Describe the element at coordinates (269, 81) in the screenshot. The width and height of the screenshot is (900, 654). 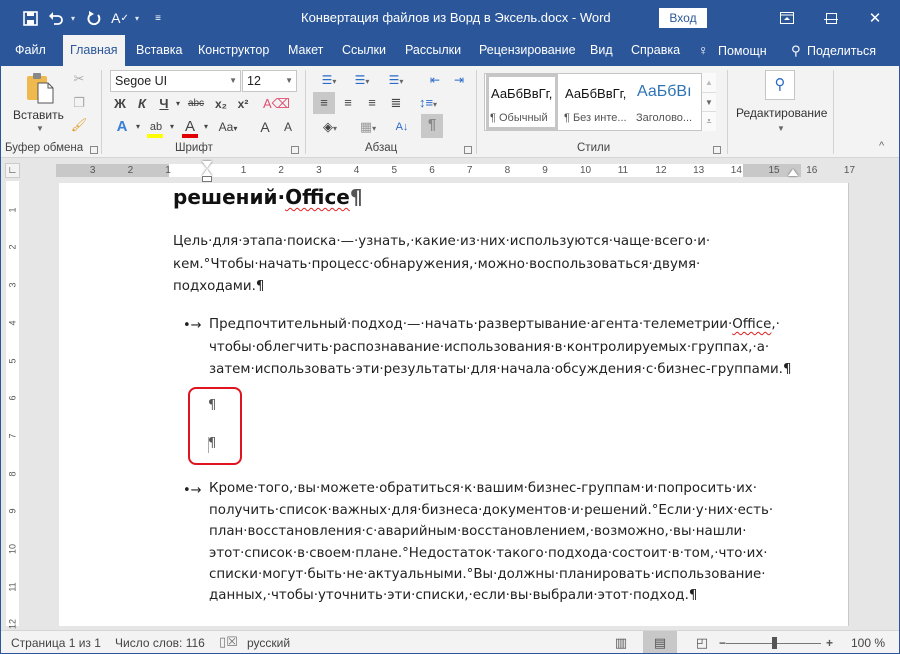
I see `font-size-combo: 12 ▼` at that location.